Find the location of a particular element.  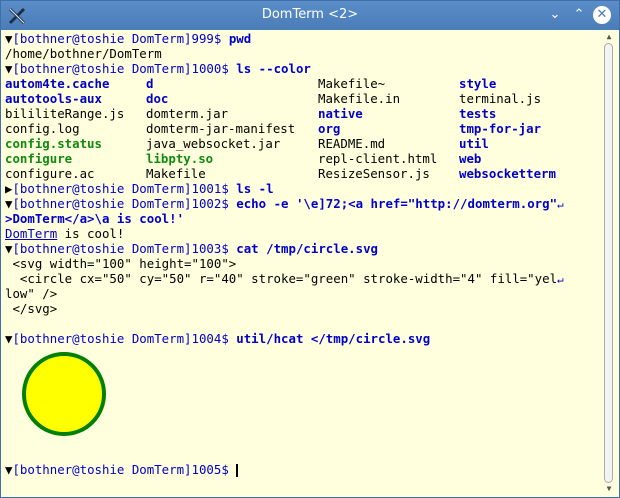

directory-entry: websocketterm is located at coordinates (507, 173).